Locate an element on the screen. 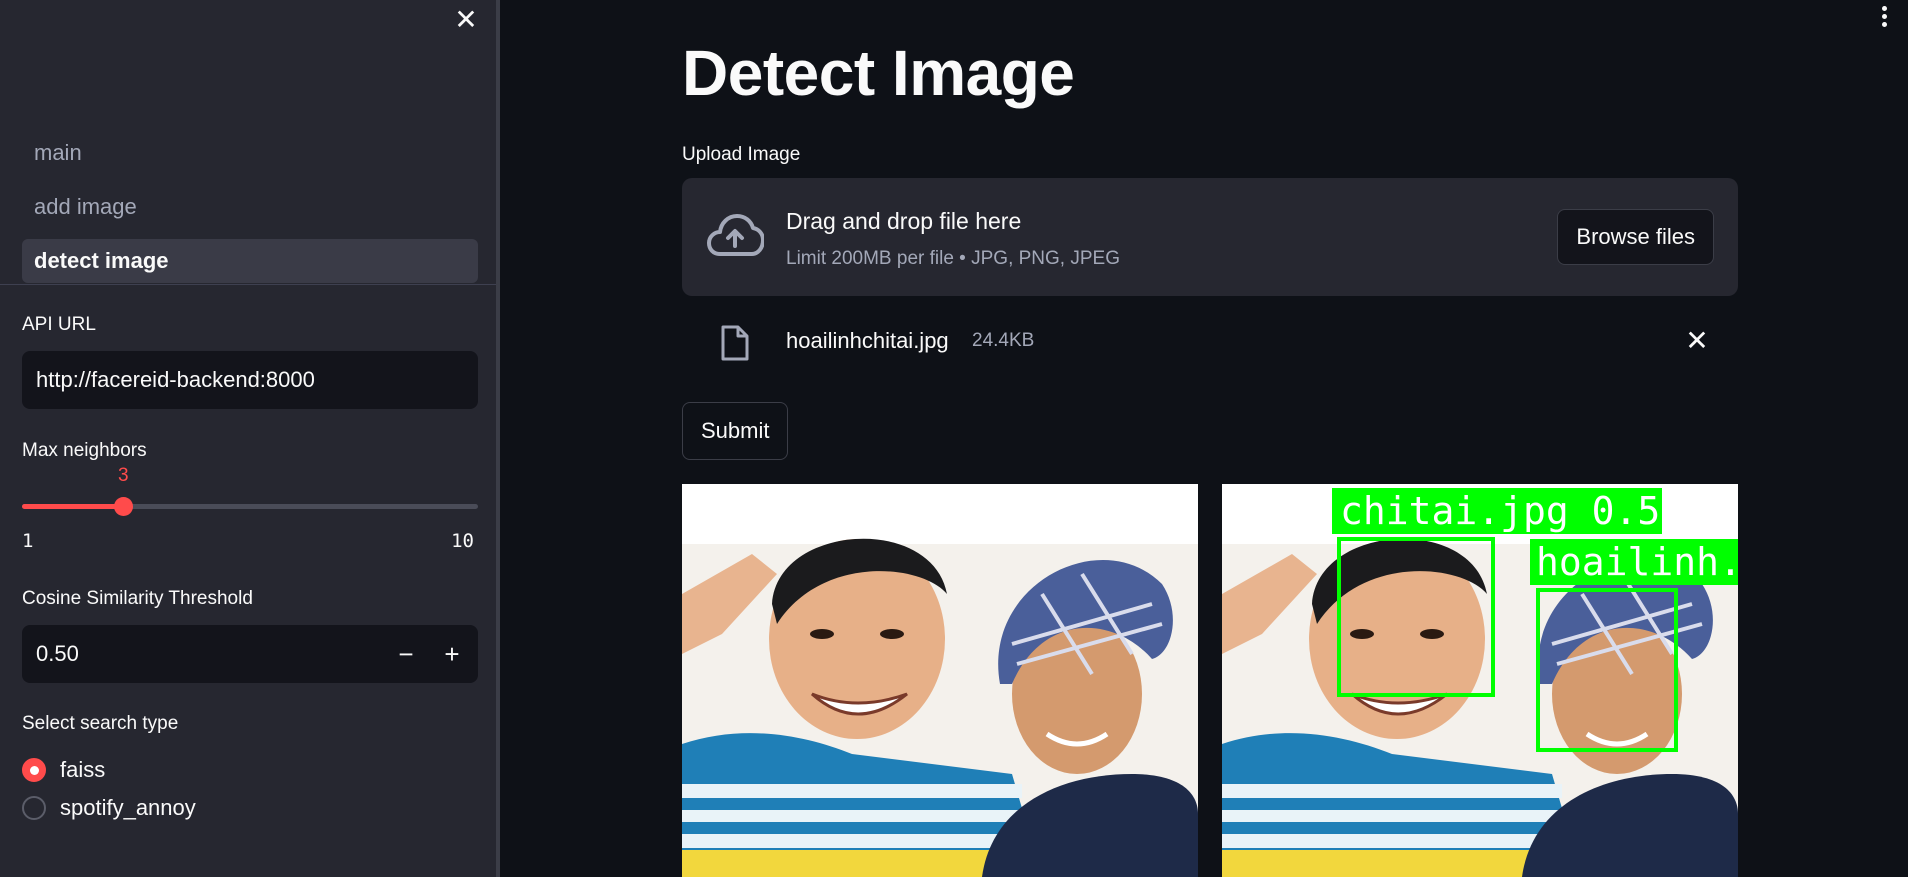 The width and height of the screenshot is (1908, 877). sidebar-nav: main add image detect image is located at coordinates (250, 212).